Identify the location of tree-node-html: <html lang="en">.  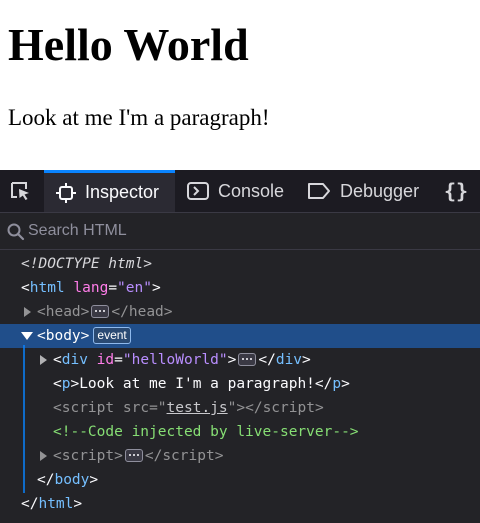
(240, 288).